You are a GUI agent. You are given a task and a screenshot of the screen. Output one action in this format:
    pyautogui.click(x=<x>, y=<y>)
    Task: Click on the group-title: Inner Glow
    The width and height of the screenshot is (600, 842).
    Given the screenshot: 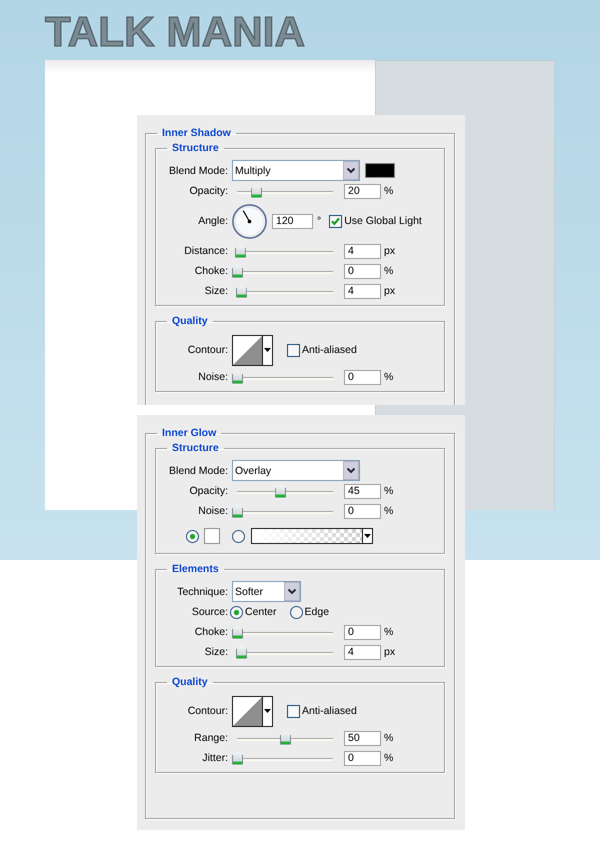 What is the action you would take?
    pyautogui.click(x=189, y=433)
    